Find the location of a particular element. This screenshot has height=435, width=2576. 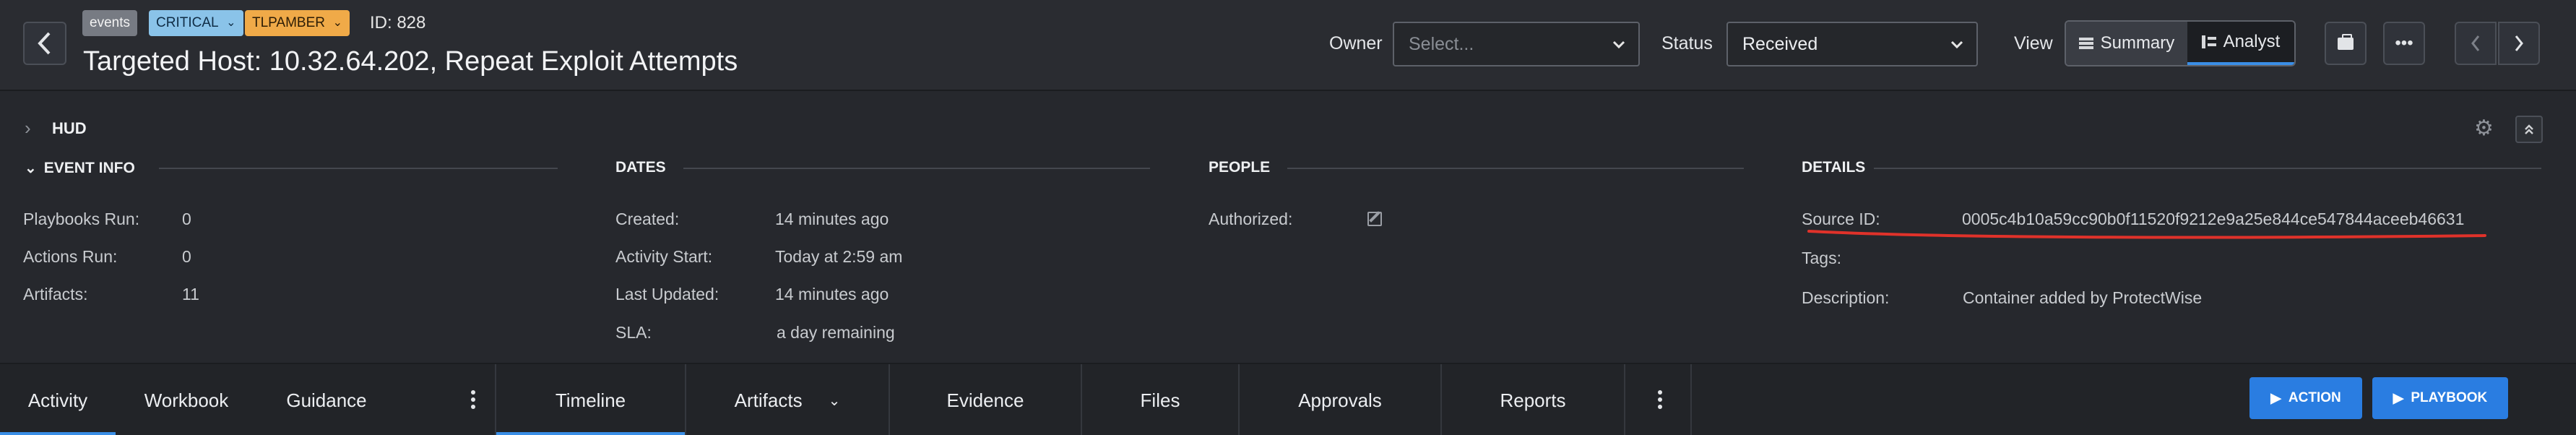

tab-artifacts: Artifacts ⌄ is located at coordinates (788, 399).